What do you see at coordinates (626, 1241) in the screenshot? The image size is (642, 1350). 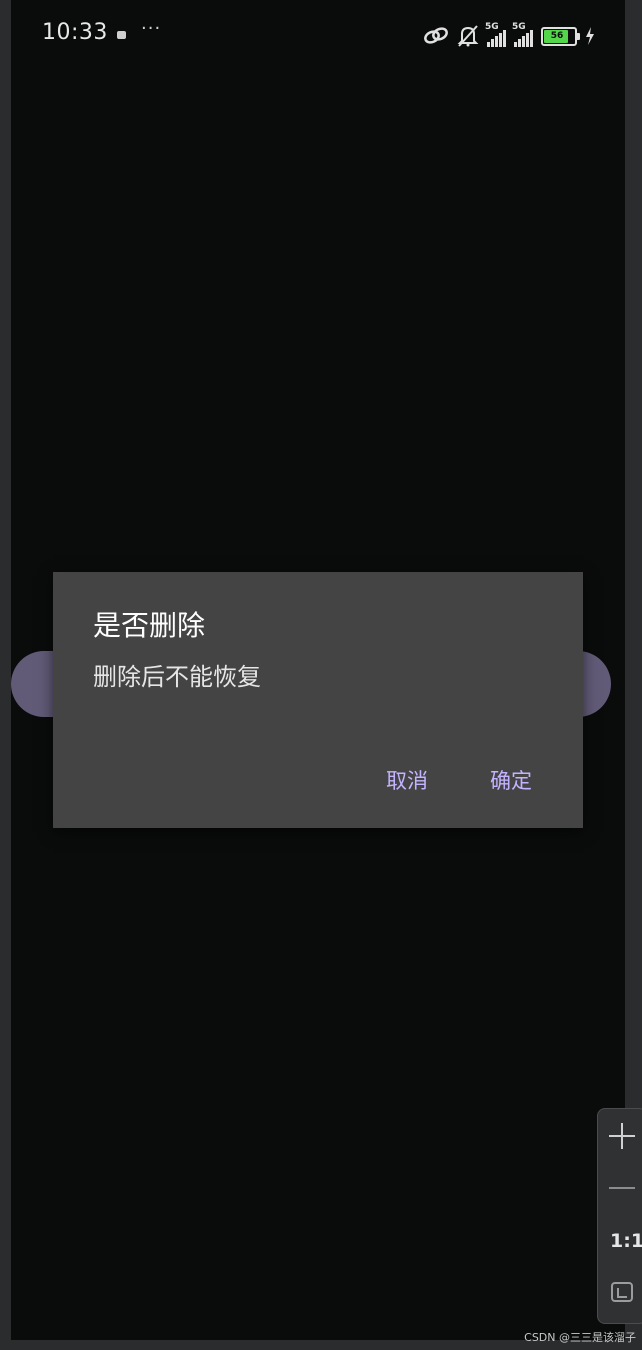 I see `zoom-ratio-button: 1:1` at bounding box center [626, 1241].